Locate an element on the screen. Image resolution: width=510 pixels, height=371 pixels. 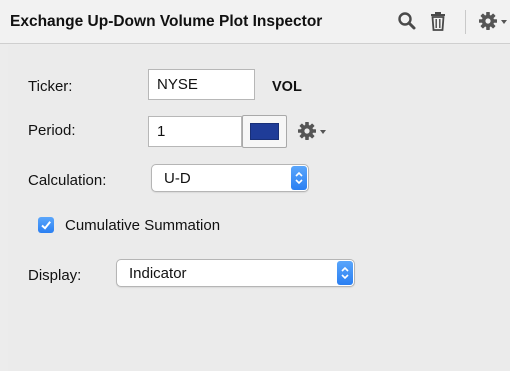
trash-icon is located at coordinates (438, 21).